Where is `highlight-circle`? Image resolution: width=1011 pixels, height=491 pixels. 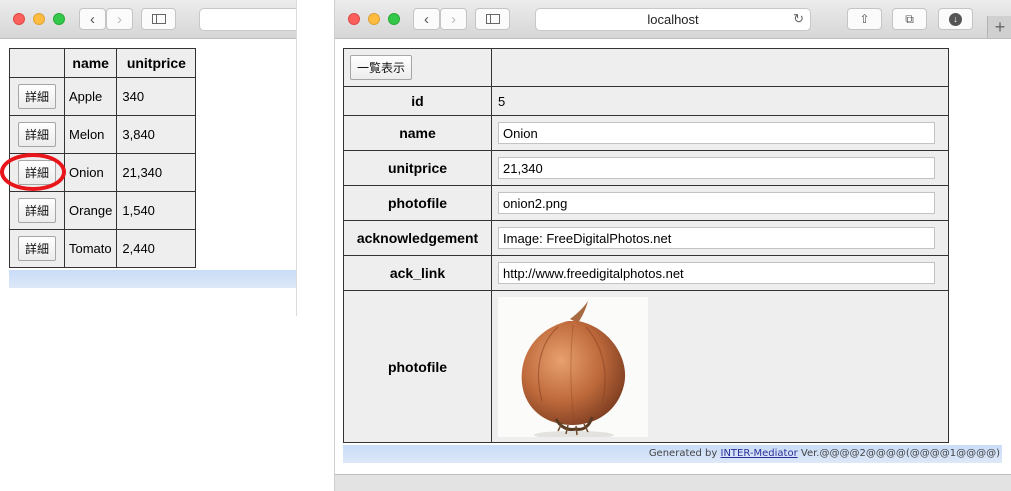 highlight-circle is located at coordinates (33, 172).